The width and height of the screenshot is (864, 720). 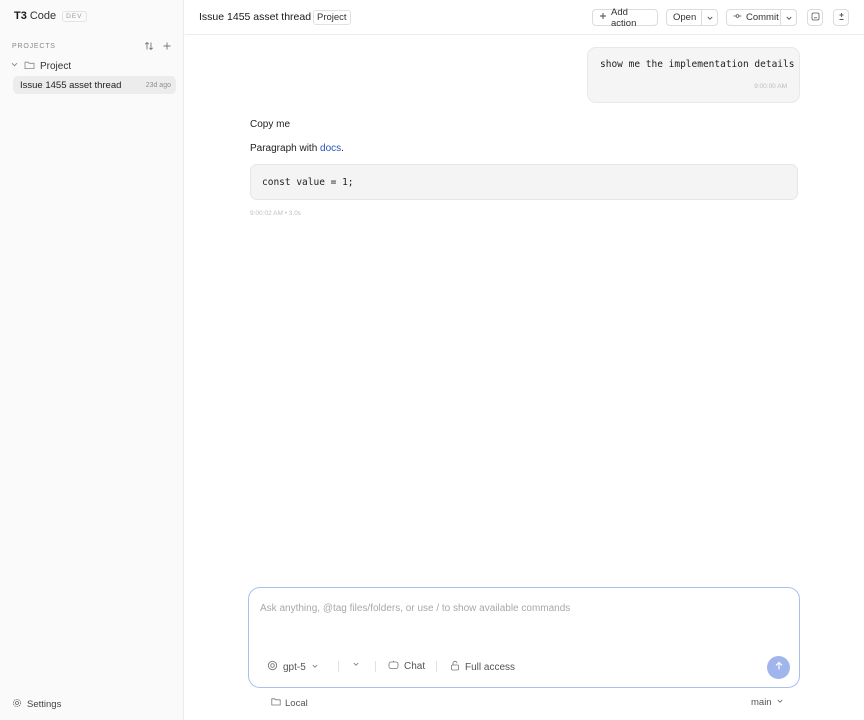 What do you see at coordinates (272, 667) in the screenshot?
I see `openai-icon` at bounding box center [272, 667].